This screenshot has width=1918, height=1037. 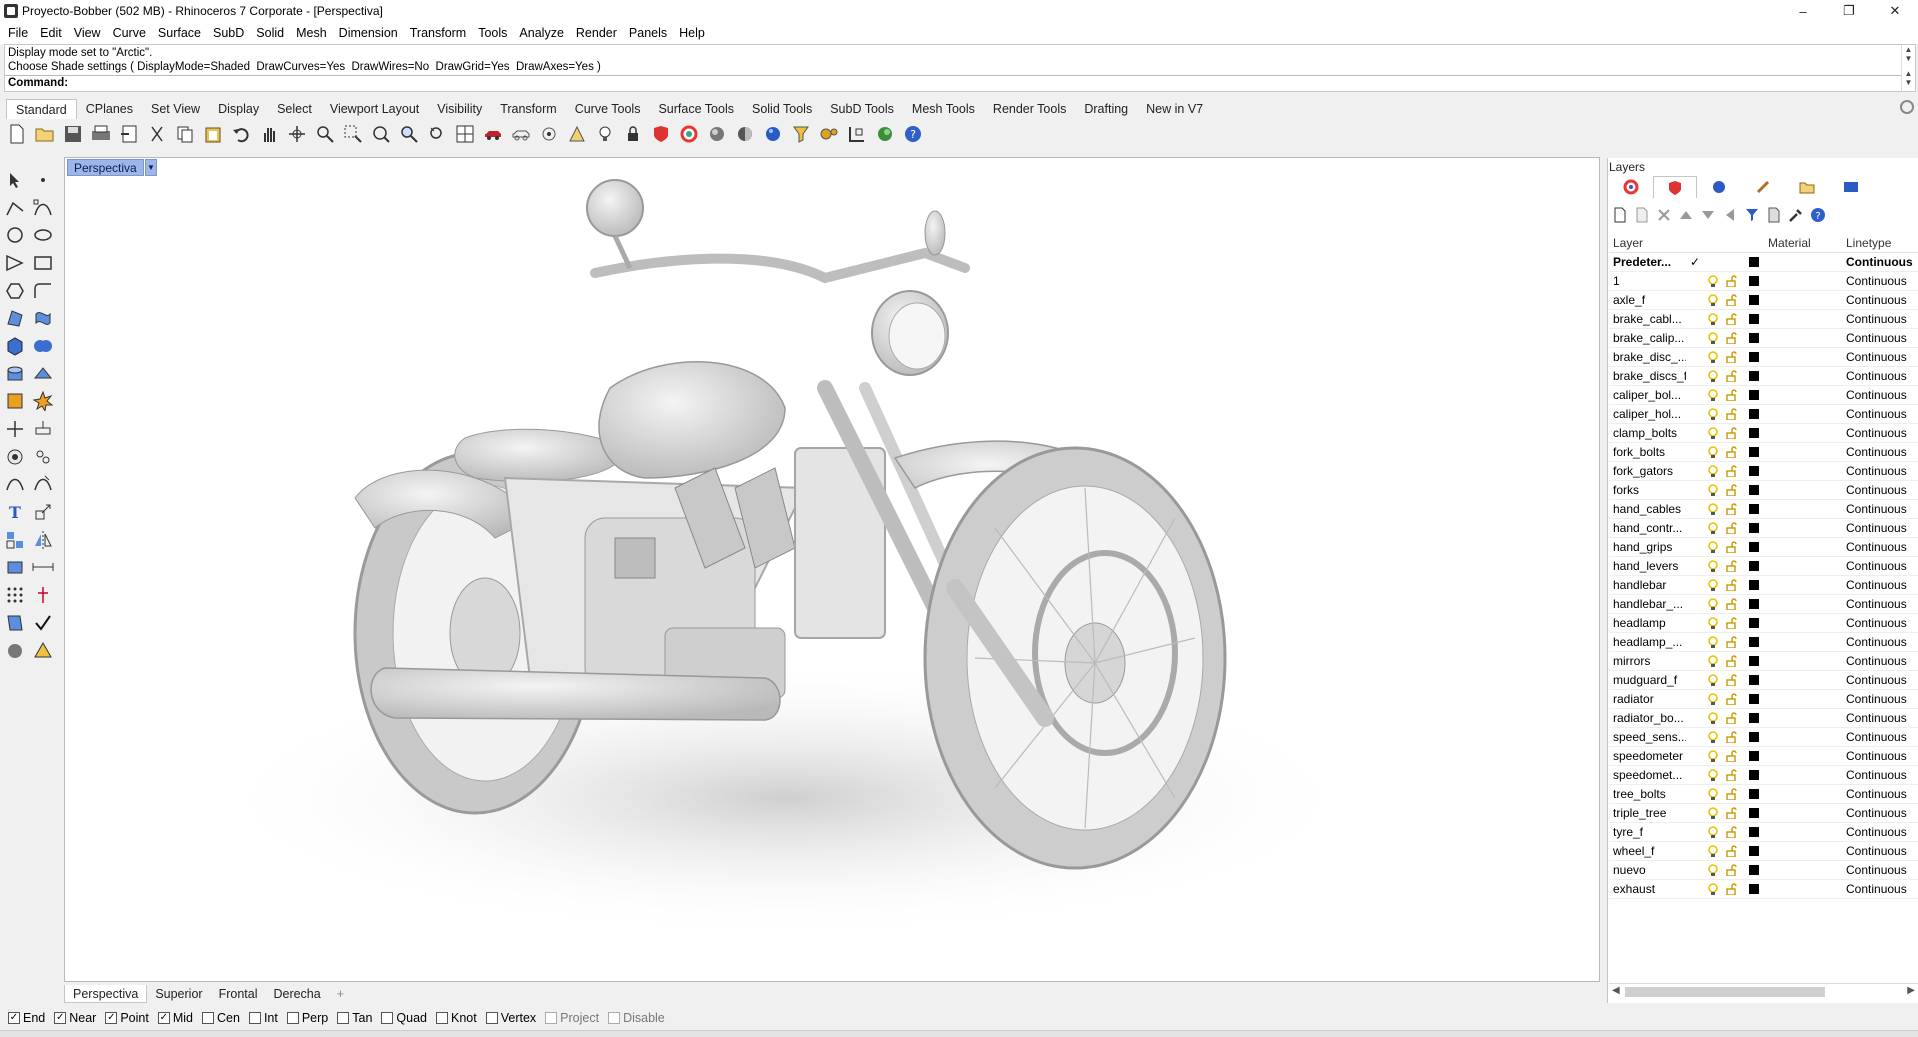 I want to click on osnap-point: ✓ Point, so click(x=127, y=1018).